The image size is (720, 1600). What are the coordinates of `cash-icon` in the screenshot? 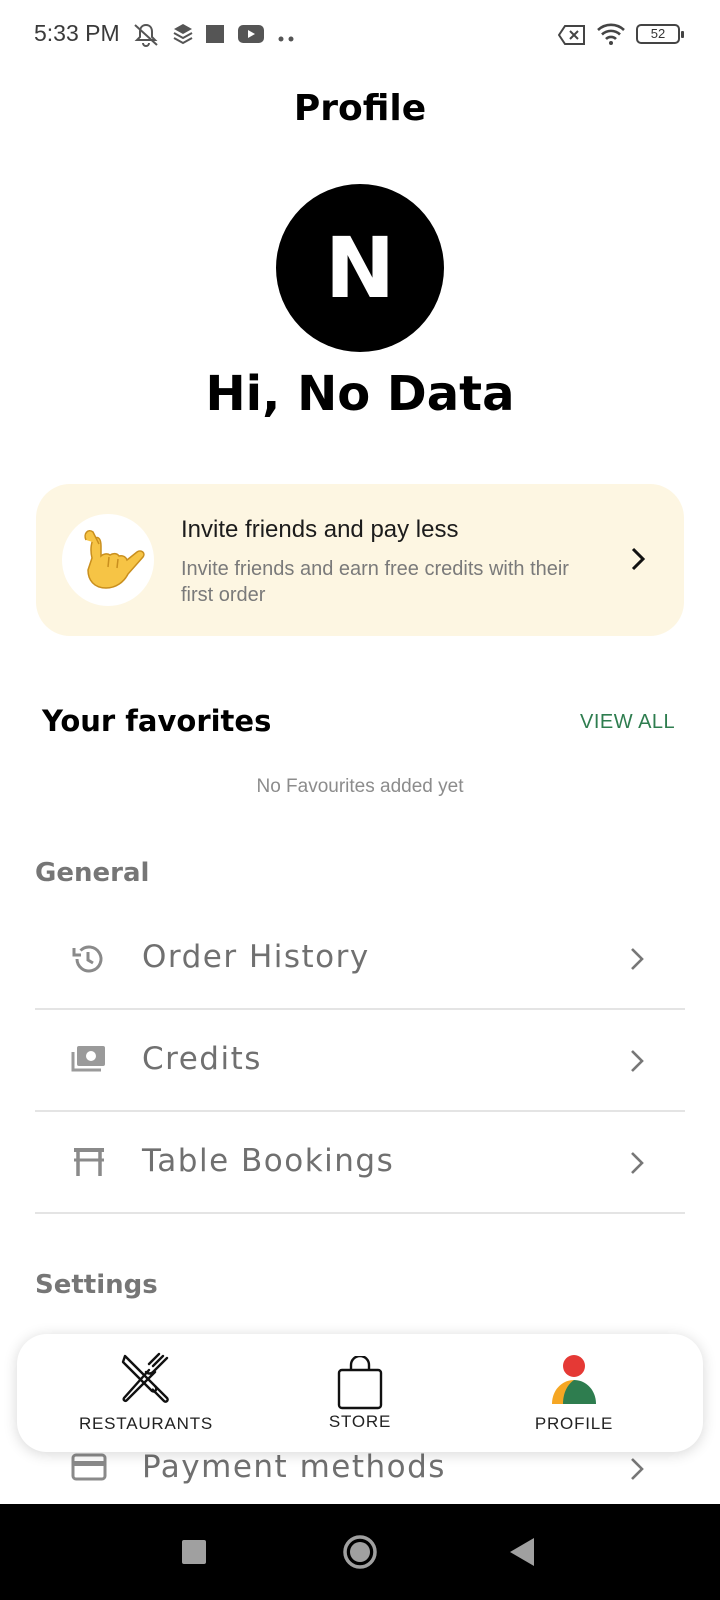 It's located at (89, 1061).